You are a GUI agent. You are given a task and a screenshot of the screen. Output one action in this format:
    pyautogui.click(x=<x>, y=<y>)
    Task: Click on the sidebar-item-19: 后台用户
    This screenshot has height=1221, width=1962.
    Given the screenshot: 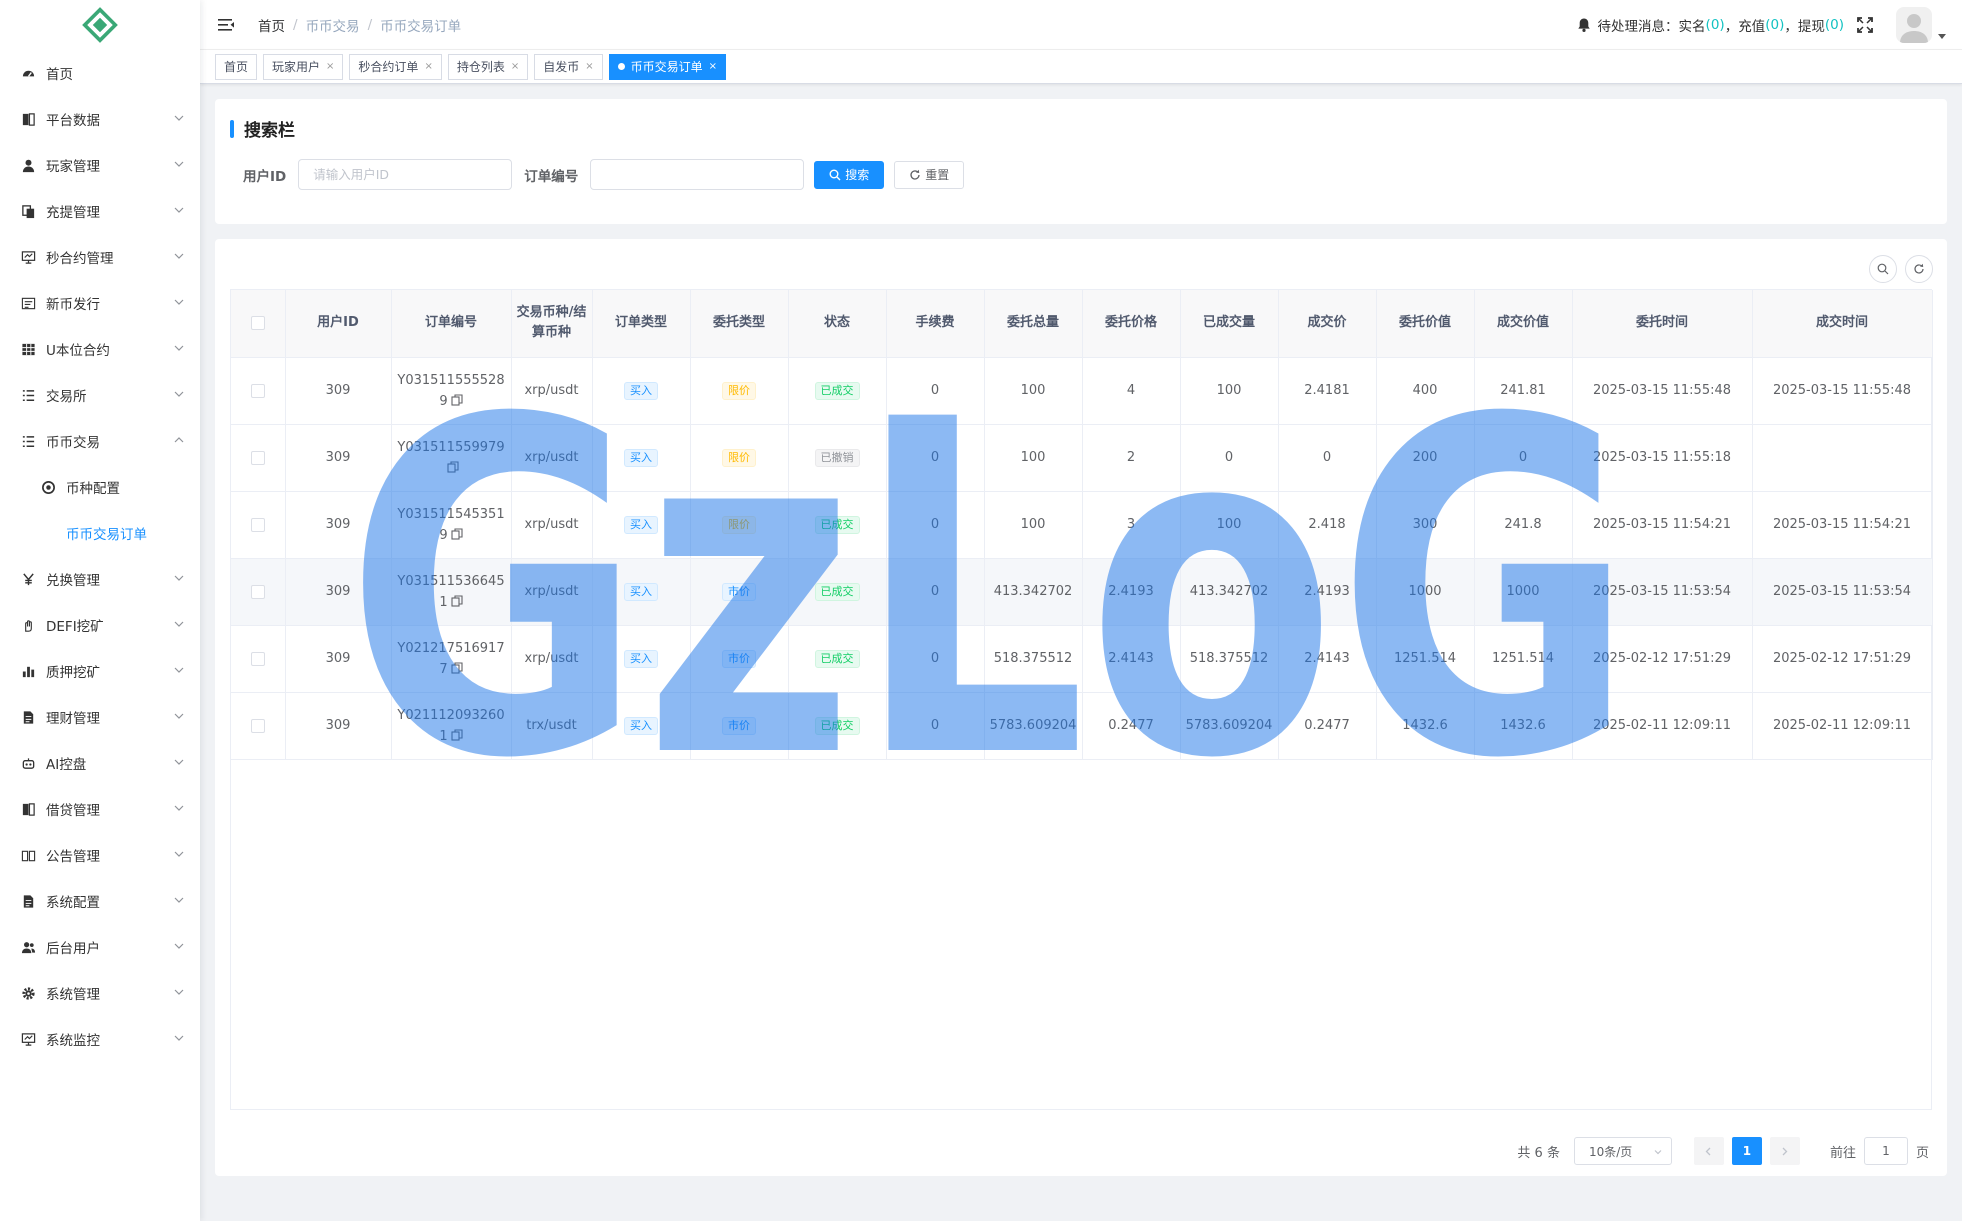 What is the action you would take?
    pyautogui.click(x=100, y=947)
    